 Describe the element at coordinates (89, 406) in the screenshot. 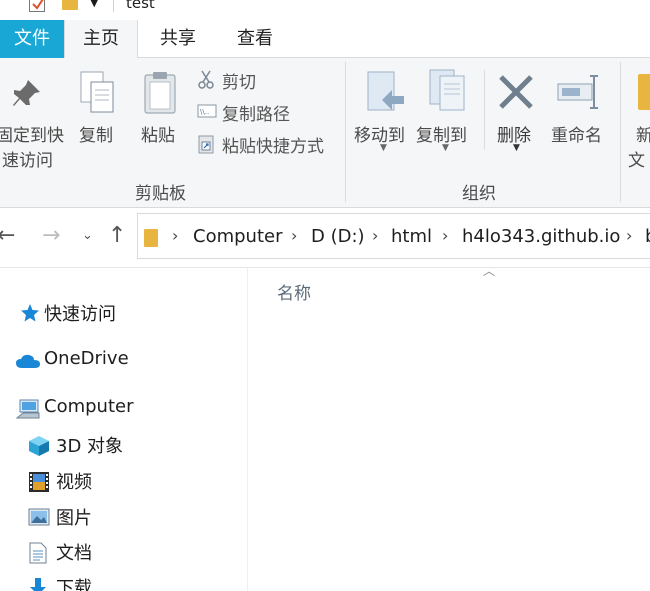

I see `nav-label-computer: Computer` at that location.